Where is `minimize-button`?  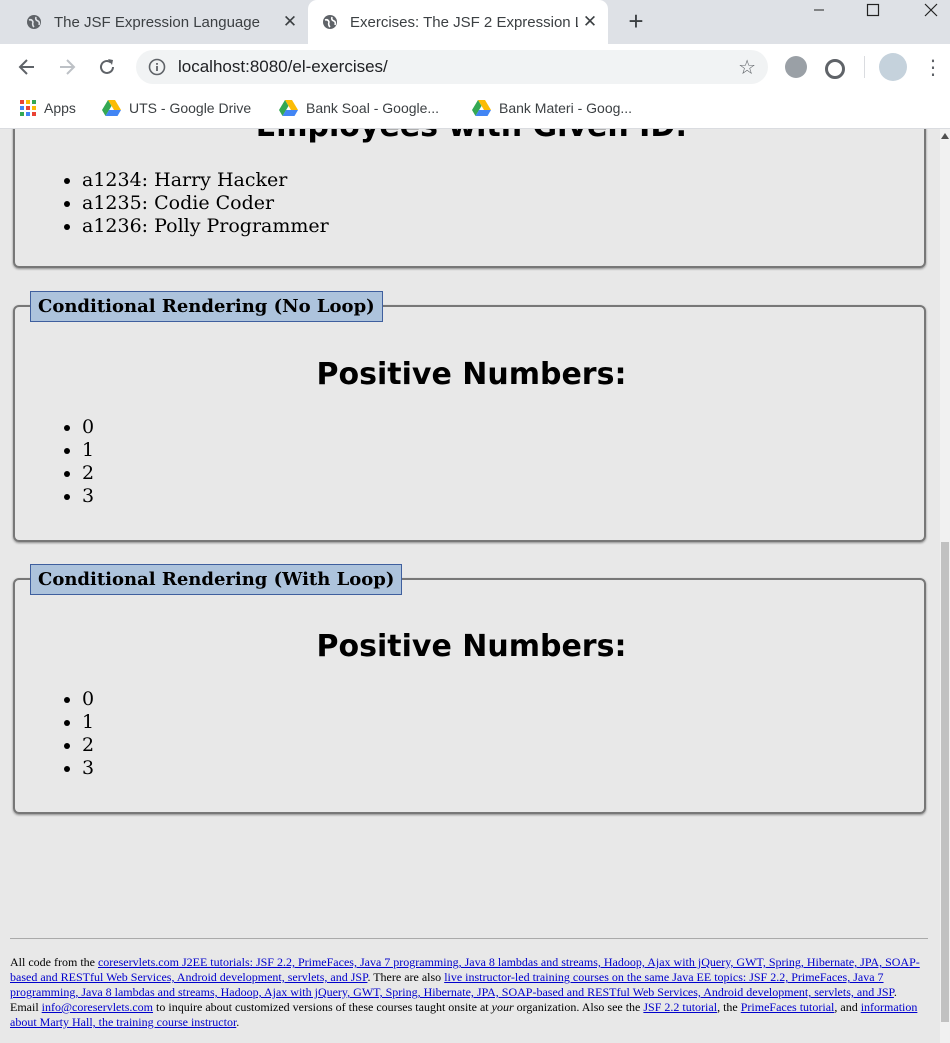 minimize-button is located at coordinates (819, 11).